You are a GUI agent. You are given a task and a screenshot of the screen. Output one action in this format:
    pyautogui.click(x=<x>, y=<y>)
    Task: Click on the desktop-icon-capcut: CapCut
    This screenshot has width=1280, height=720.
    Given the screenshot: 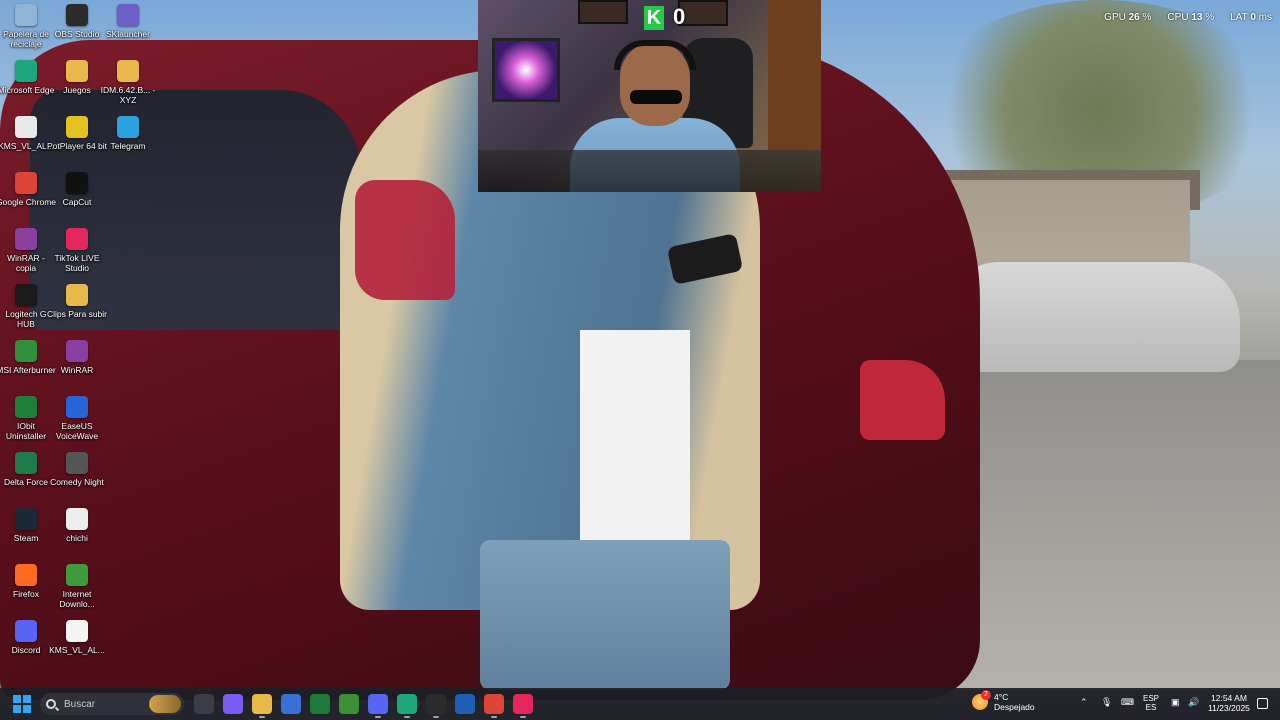 What is the action you would take?
    pyautogui.click(x=77, y=189)
    